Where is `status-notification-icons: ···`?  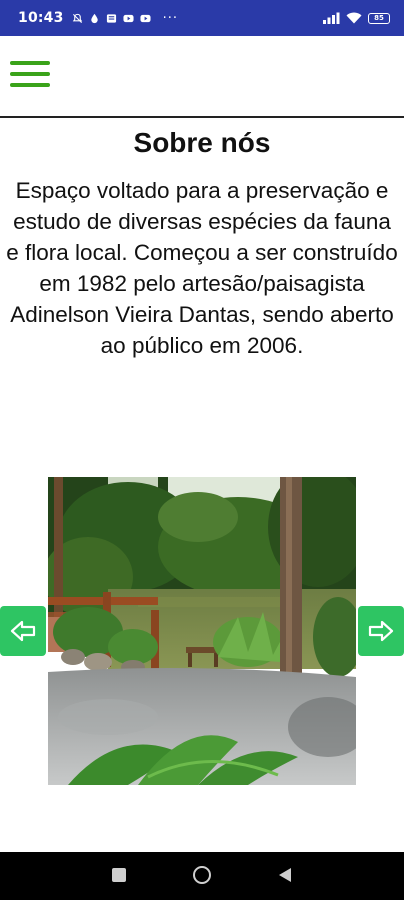
status-notification-icons: ··· is located at coordinates (125, 18).